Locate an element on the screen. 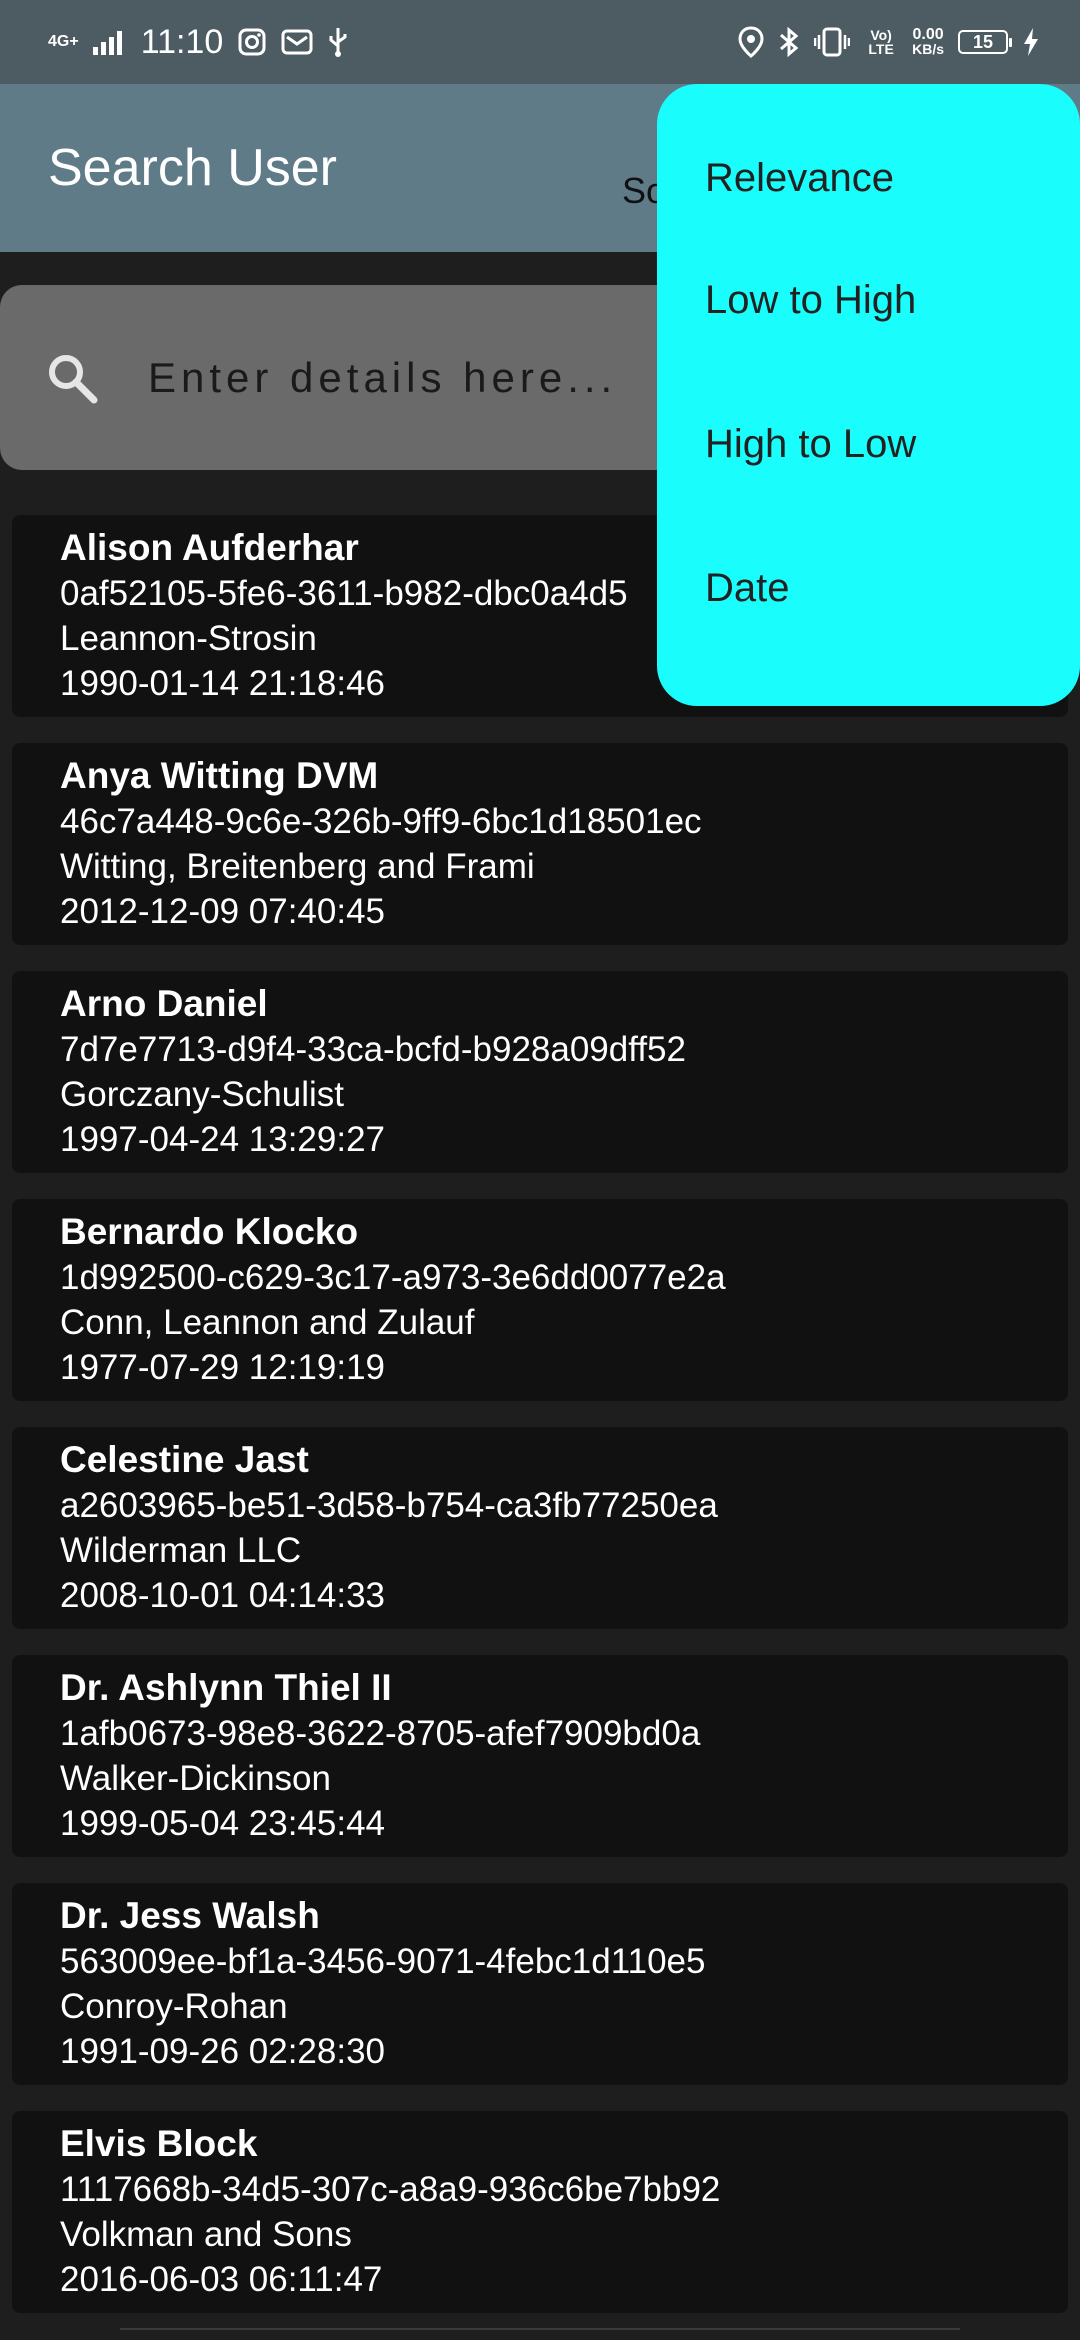  sort-option-high-to-low: High to Low is located at coordinates (868, 444).